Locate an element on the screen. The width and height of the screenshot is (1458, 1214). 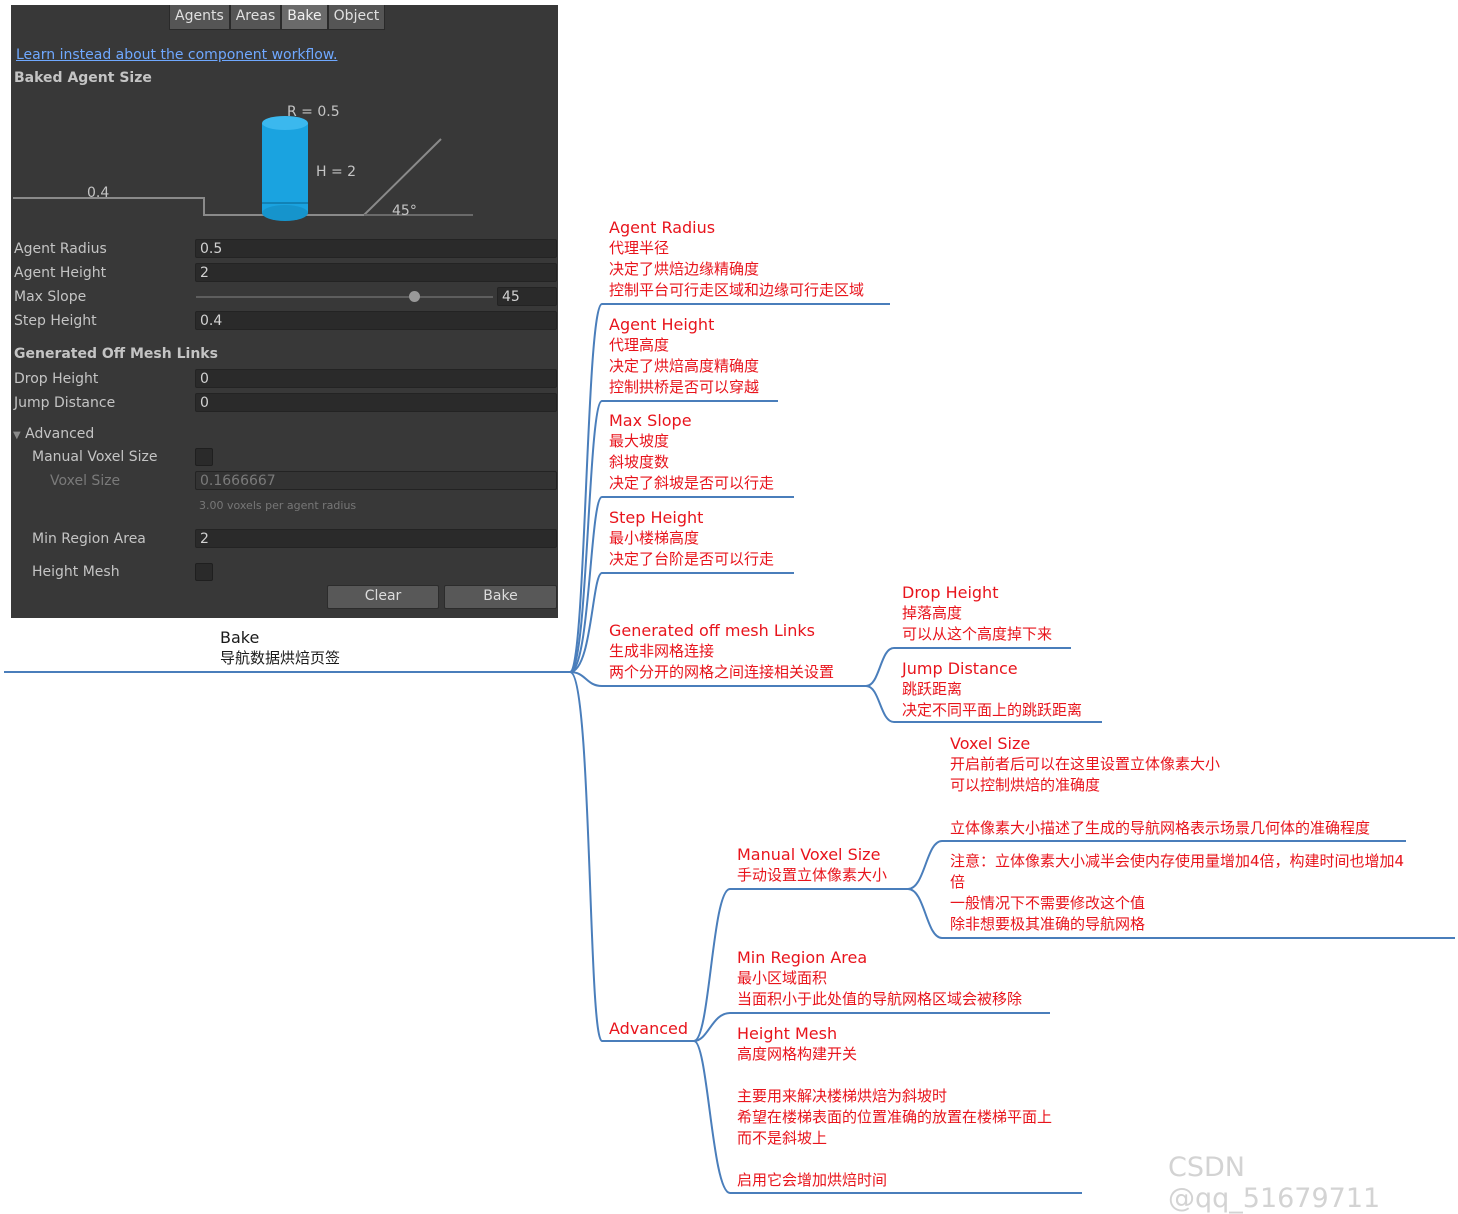
drop-height-node-title: Drop Height is located at coordinates (950, 592).